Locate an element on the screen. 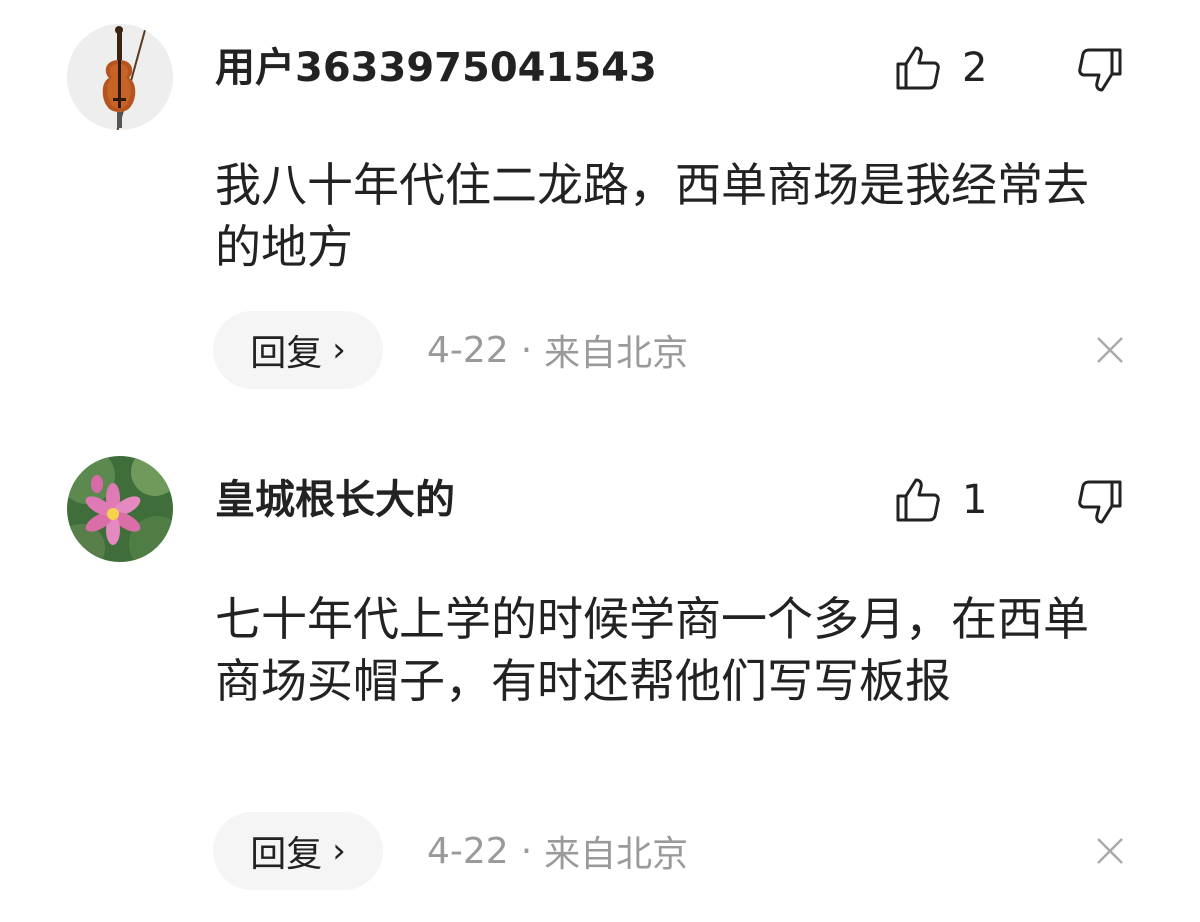 The width and height of the screenshot is (1200, 922). comment-text: 我八十年代住二龙路，西单商场是我经常去的地方 is located at coordinates (652, 216).